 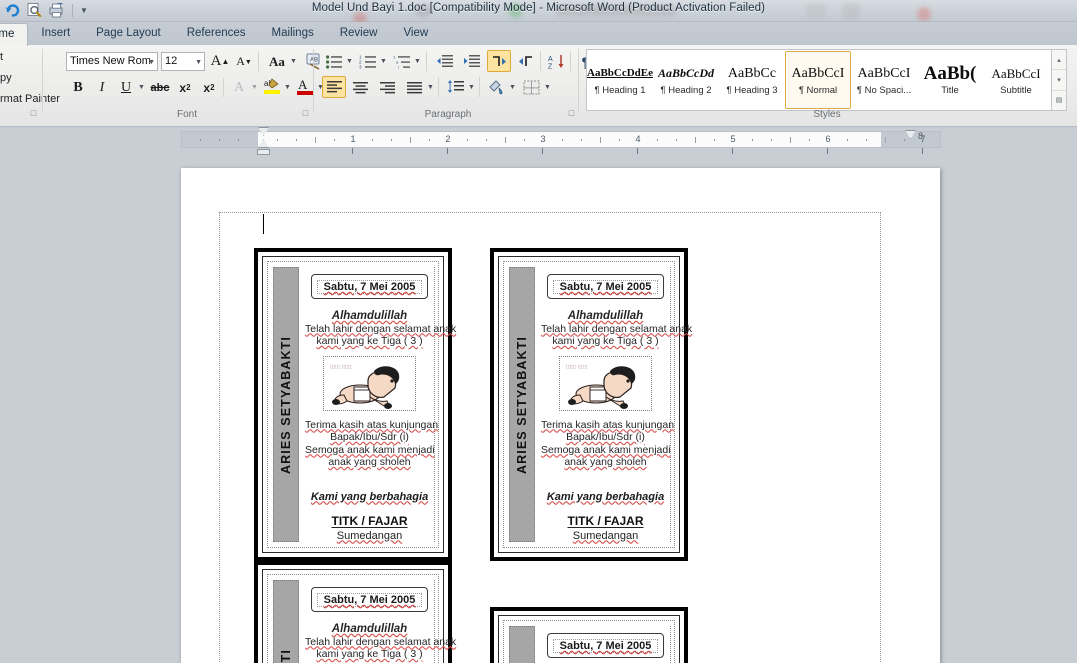 I want to click on decrease-indent-button, so click(x=444, y=61).